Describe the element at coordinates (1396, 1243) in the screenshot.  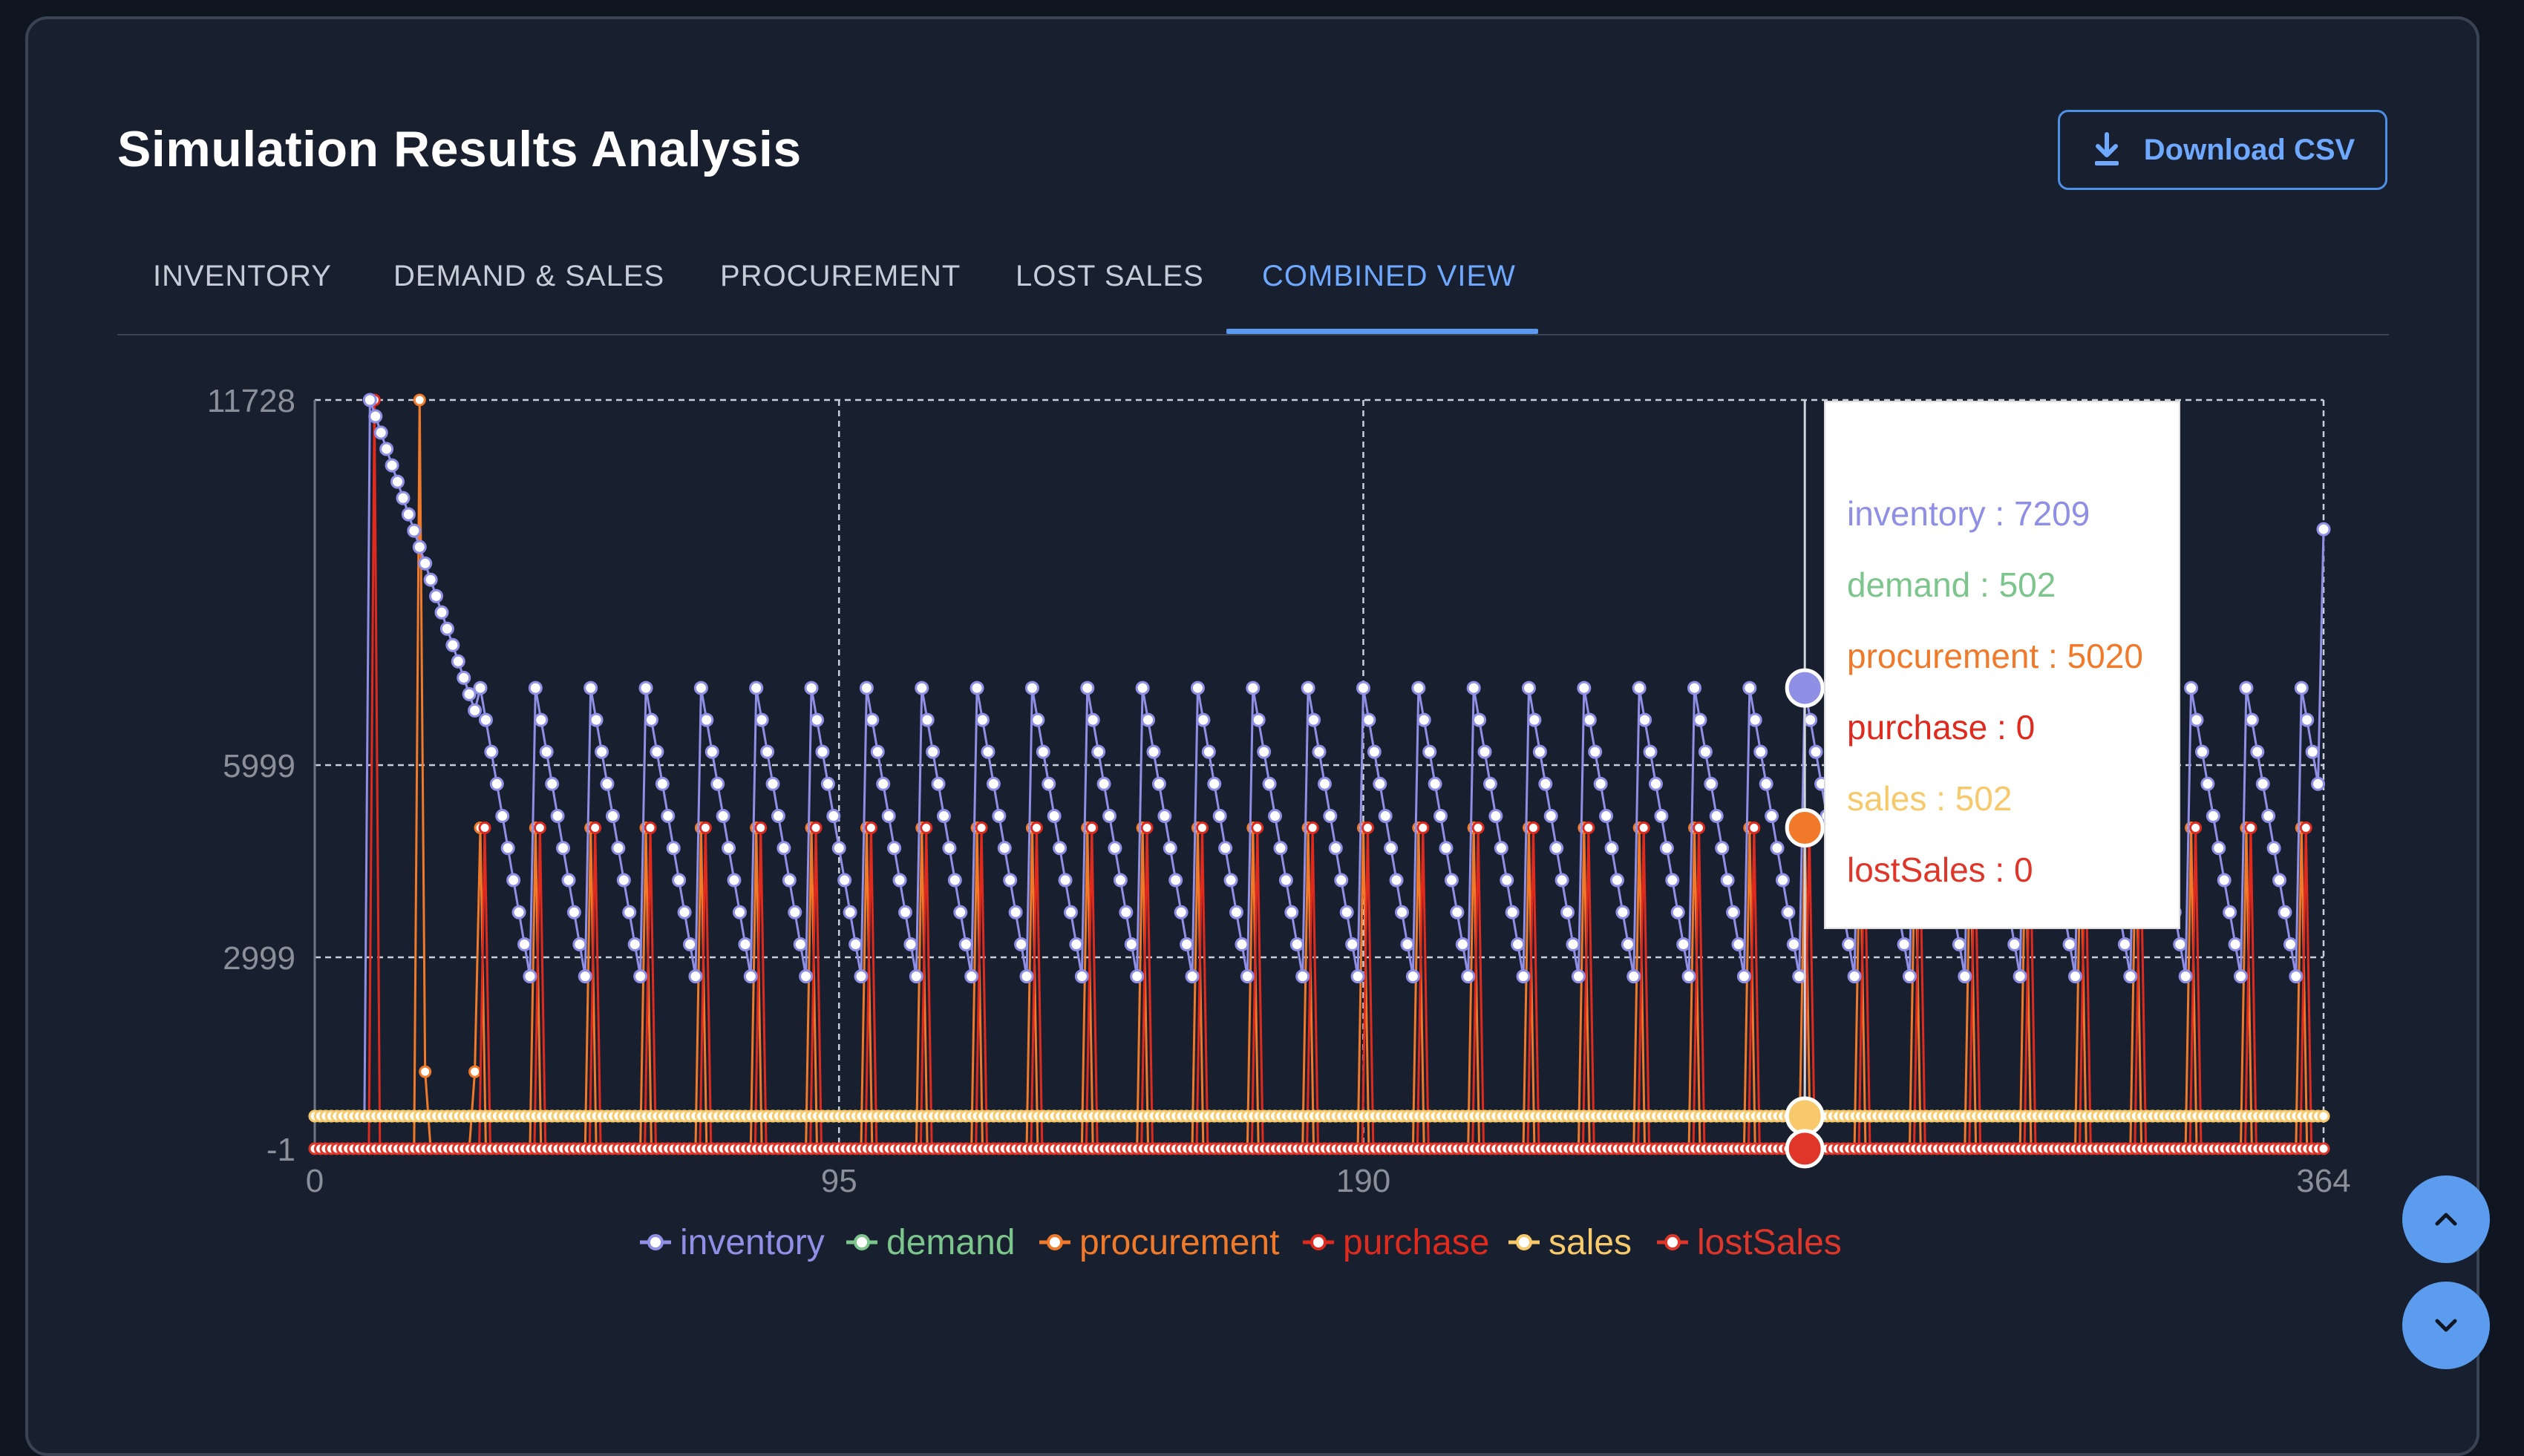
I see `legend-item-purchase: purchase` at that location.